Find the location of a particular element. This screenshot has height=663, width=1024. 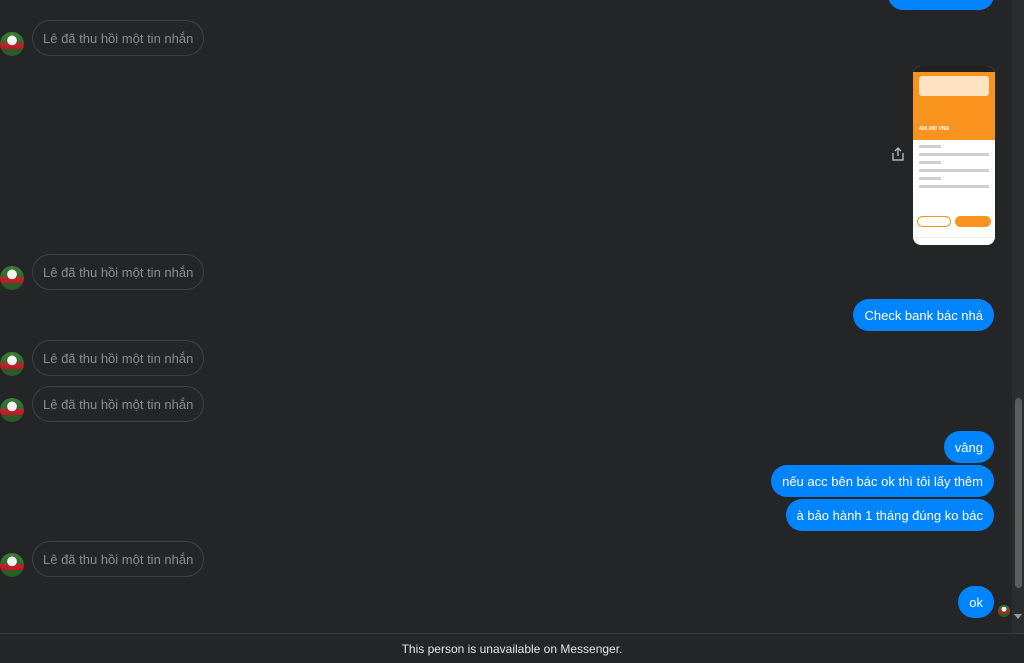

message-text: nếu acc bên bác ok thì tôi lấy thêm is located at coordinates (882, 481).